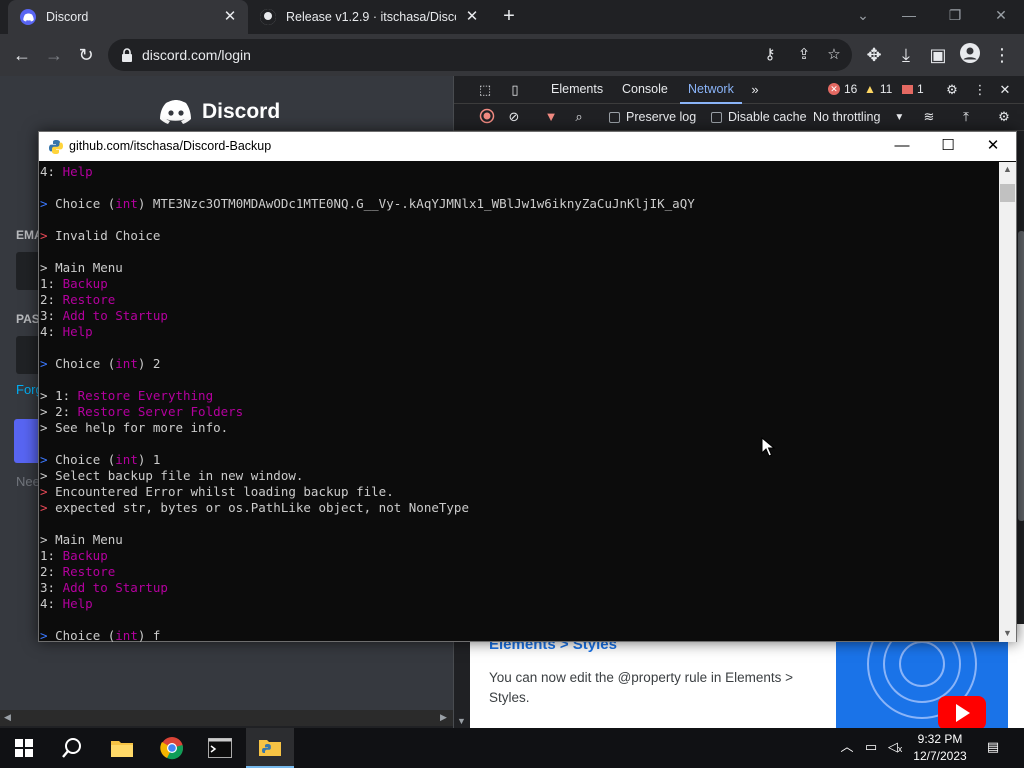 The image size is (1024, 768). I want to click on disable-cache-box, so click(716, 117).